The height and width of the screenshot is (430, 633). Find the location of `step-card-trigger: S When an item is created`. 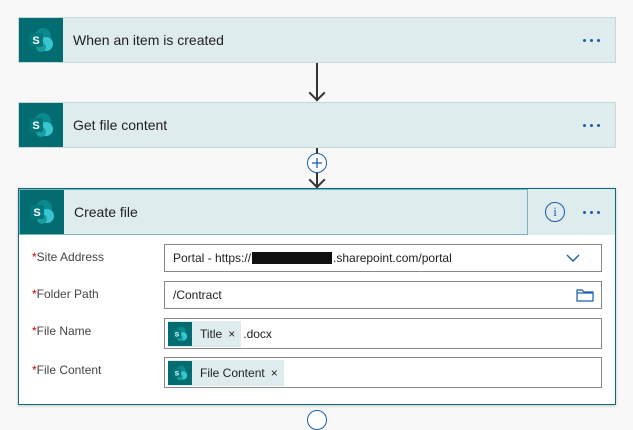

step-card-trigger: S When an item is created is located at coordinates (317, 40).